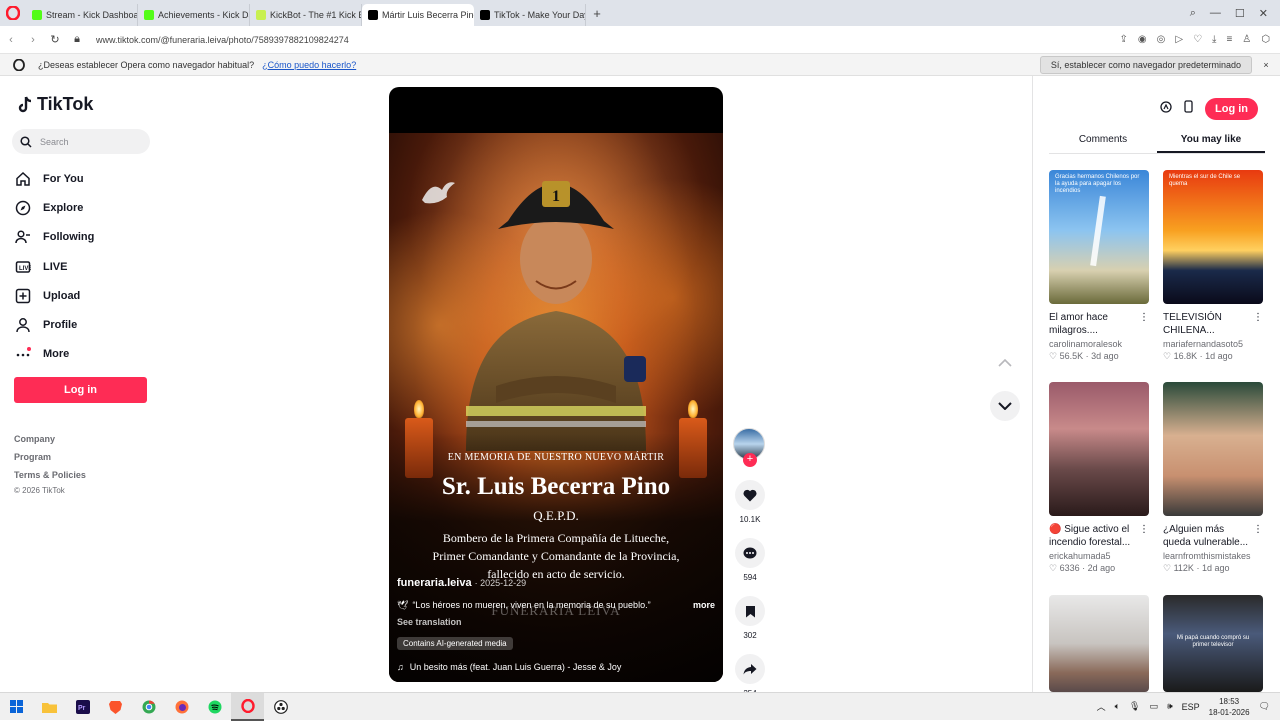 The height and width of the screenshot is (721, 1280). I want to click on sidebar-item-more: More, so click(54, 354).